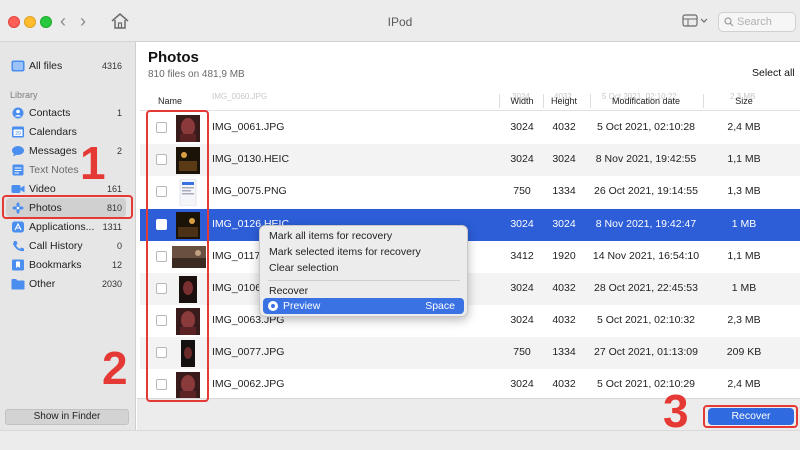  Describe the element at coordinates (66, 283) in the screenshot. I see `sidebar-item-other: Other 2030` at that location.